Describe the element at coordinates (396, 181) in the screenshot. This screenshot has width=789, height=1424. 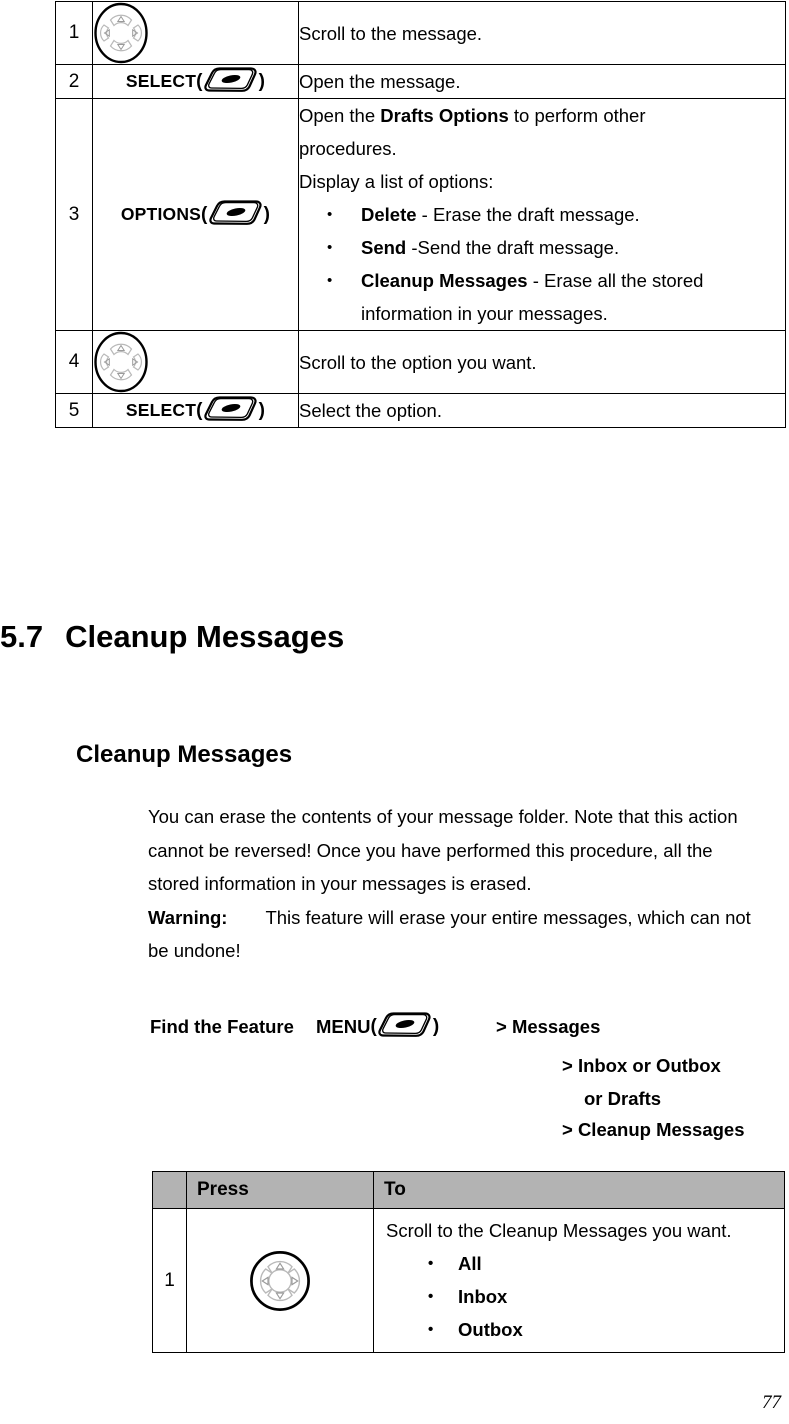
I see `options-intro-line-3: Display a list of options:` at that location.